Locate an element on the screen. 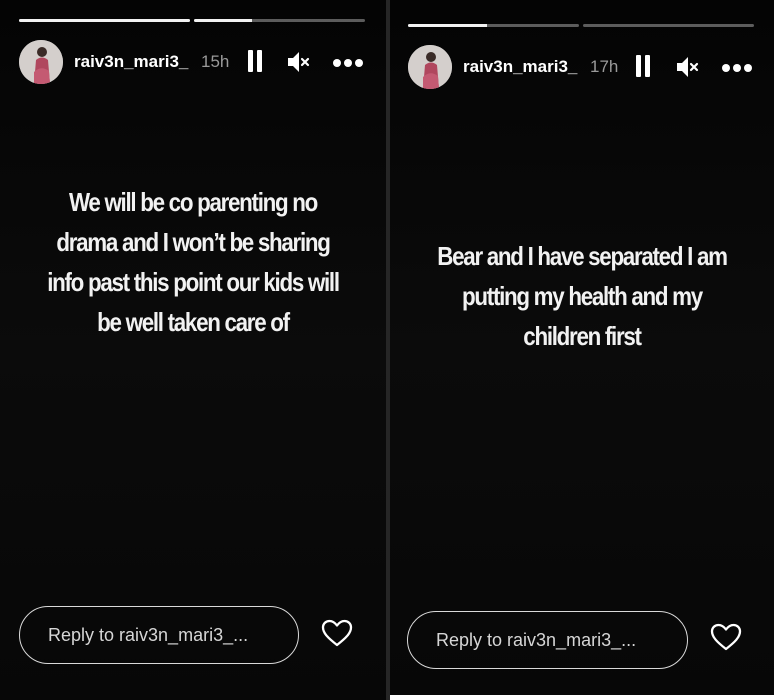  story-text-line: drama and I won’t be sharing is located at coordinates (193, 242).